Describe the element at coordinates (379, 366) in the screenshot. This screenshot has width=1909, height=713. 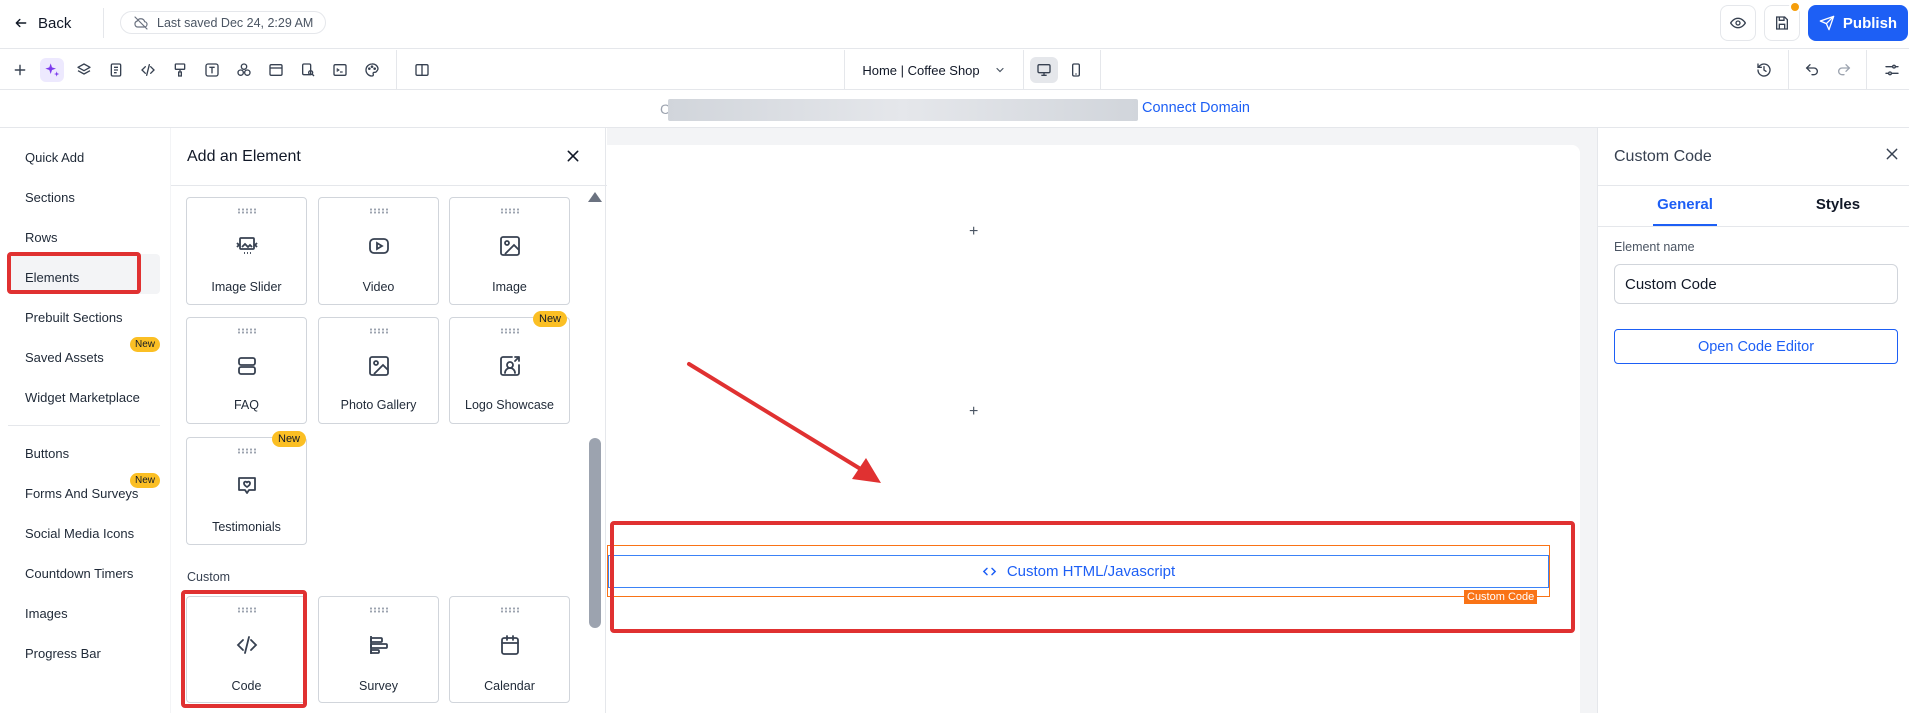
I see `photo-gallery-icon` at that location.